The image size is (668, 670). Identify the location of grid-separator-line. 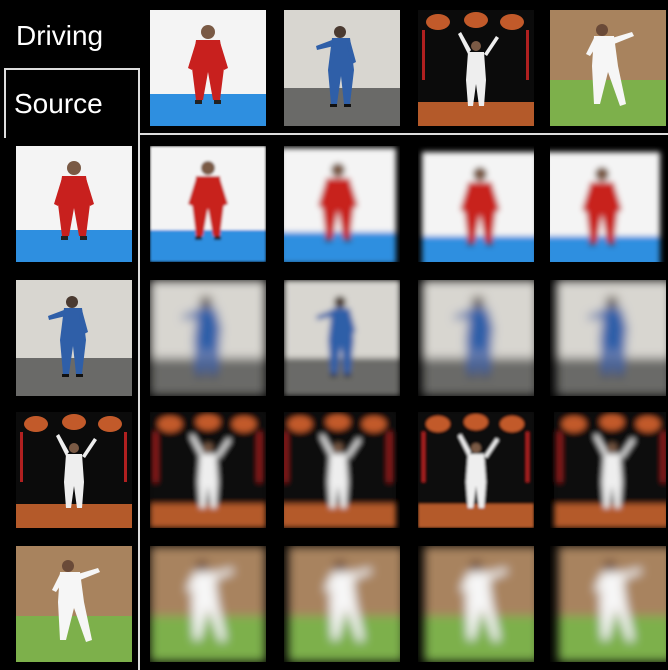
(404, 134).